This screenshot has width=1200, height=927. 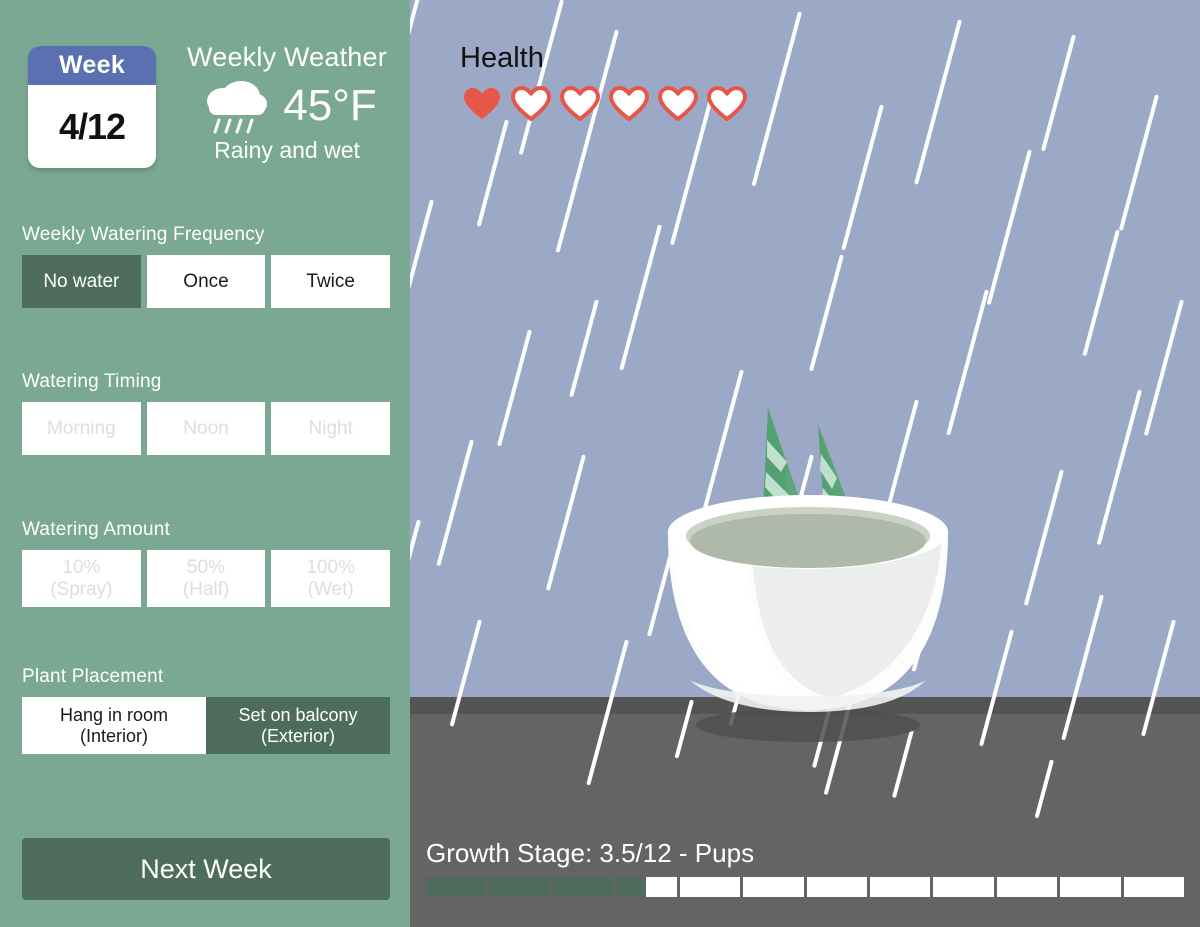 What do you see at coordinates (236, 106) in the screenshot?
I see `rain-cloud-icon` at bounding box center [236, 106].